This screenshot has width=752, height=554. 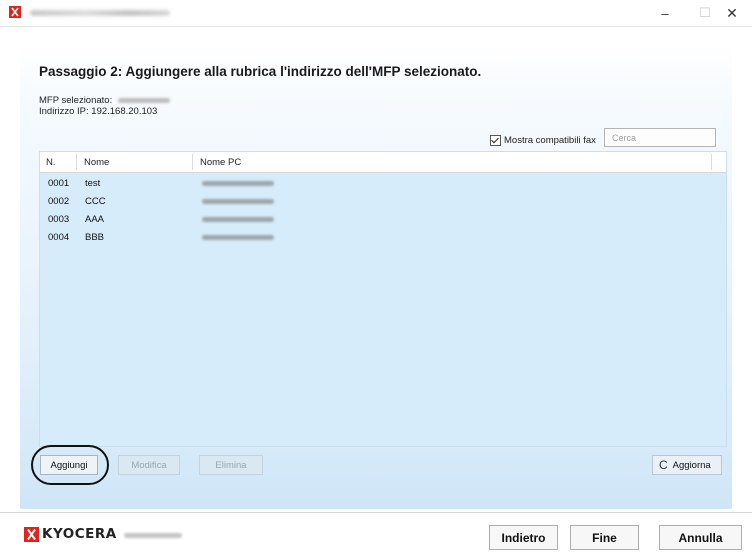 What do you see at coordinates (59, 237) in the screenshot?
I see `row-number: 0004` at bounding box center [59, 237].